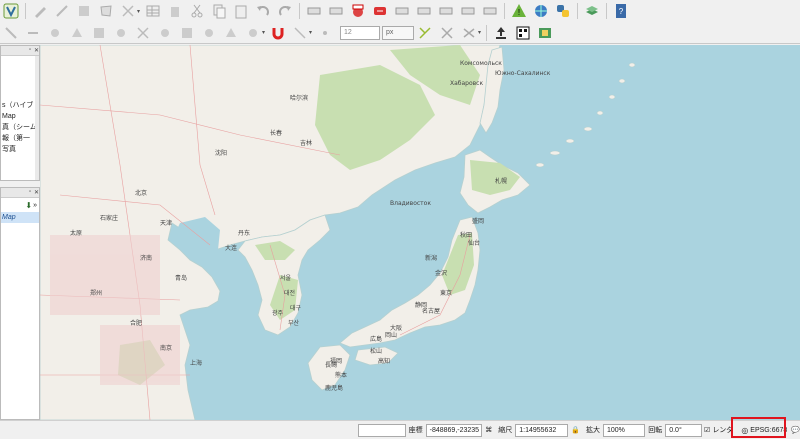  Describe the element at coordinates (325, 33) in the screenshot. I see `snap-mode-icon` at that location.